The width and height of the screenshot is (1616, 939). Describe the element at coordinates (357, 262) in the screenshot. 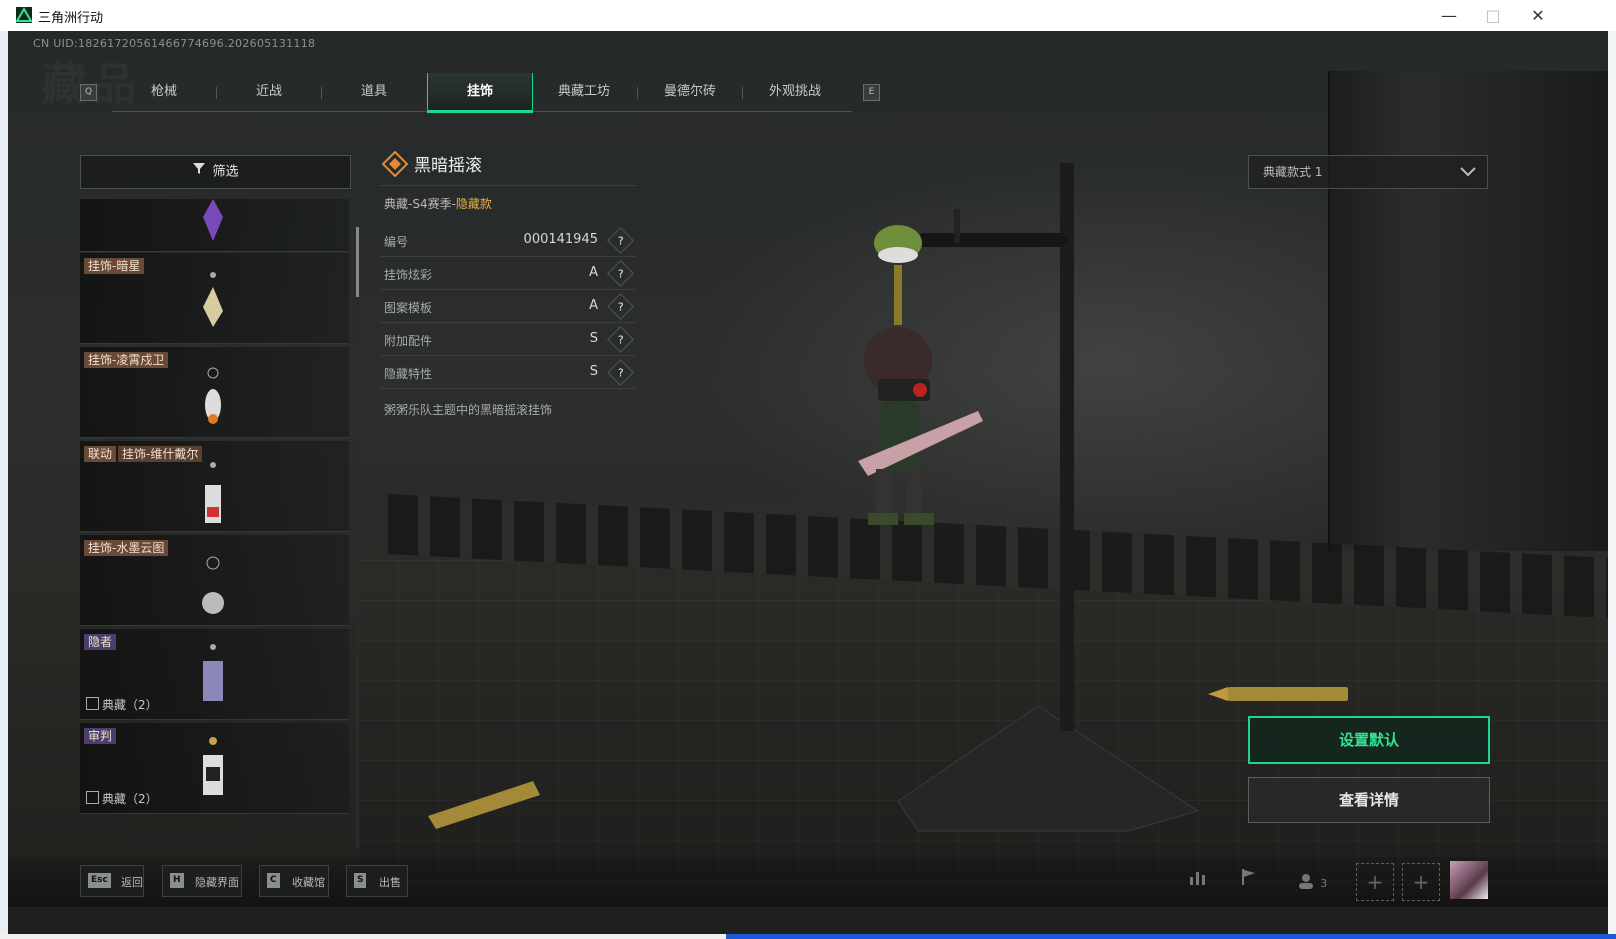

I see `scrollbar-thumb` at that location.